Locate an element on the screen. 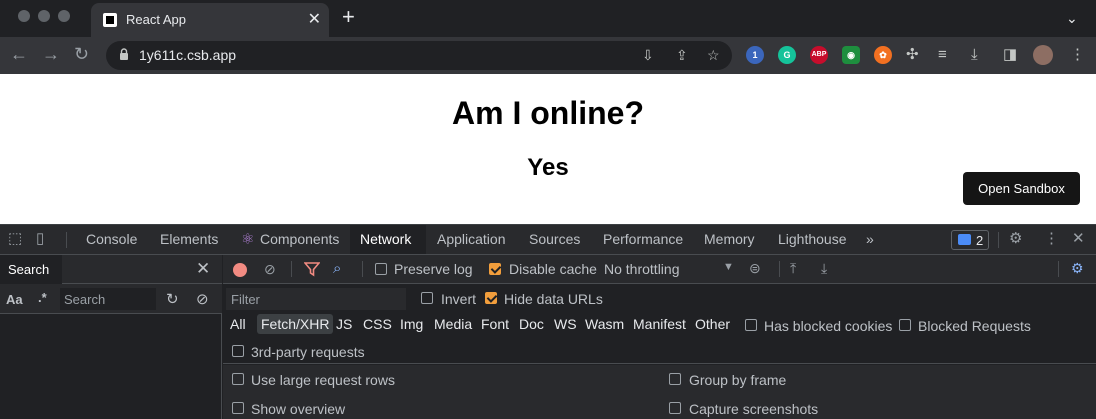  back-icon: ← is located at coordinates (19, 54).